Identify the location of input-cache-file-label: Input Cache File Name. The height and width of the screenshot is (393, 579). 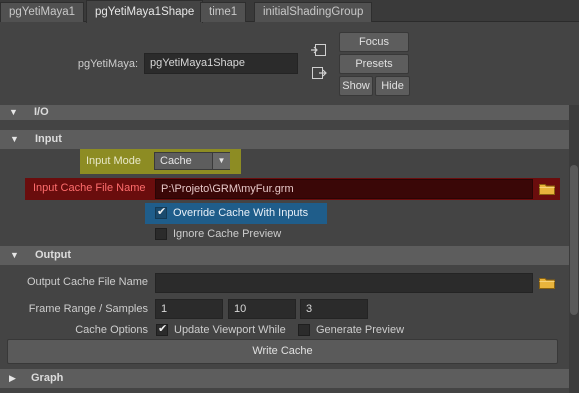
(89, 188).